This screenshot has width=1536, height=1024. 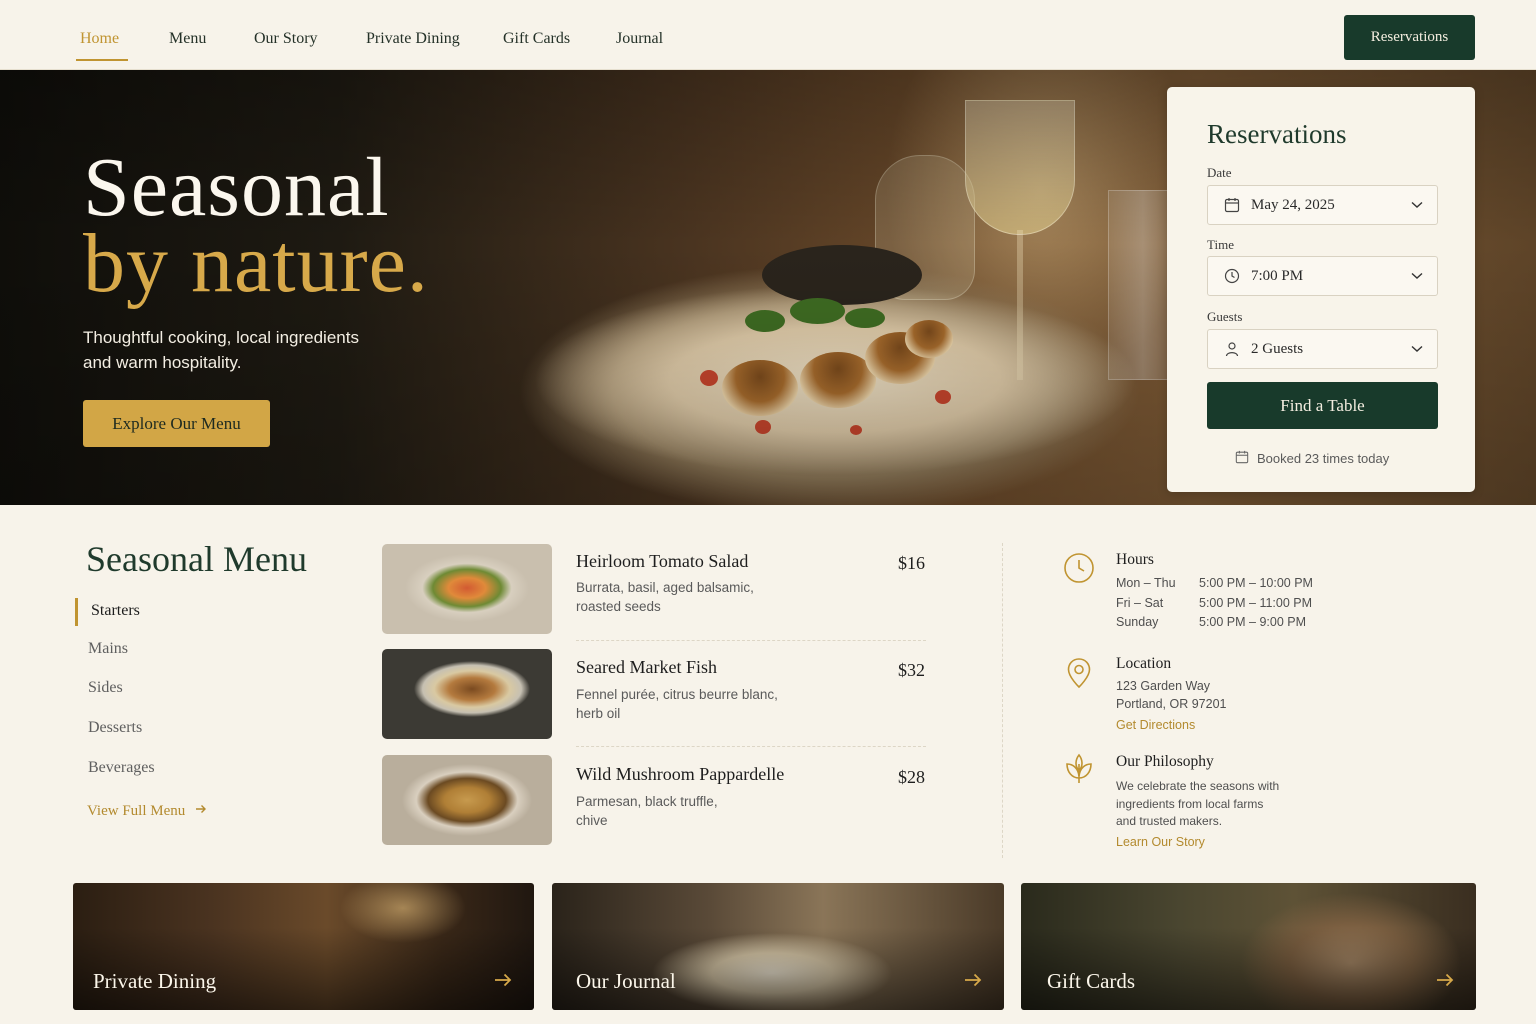 I want to click on dish-description-line1: Burrata, basil, aged balsamic,, so click(x=665, y=587).